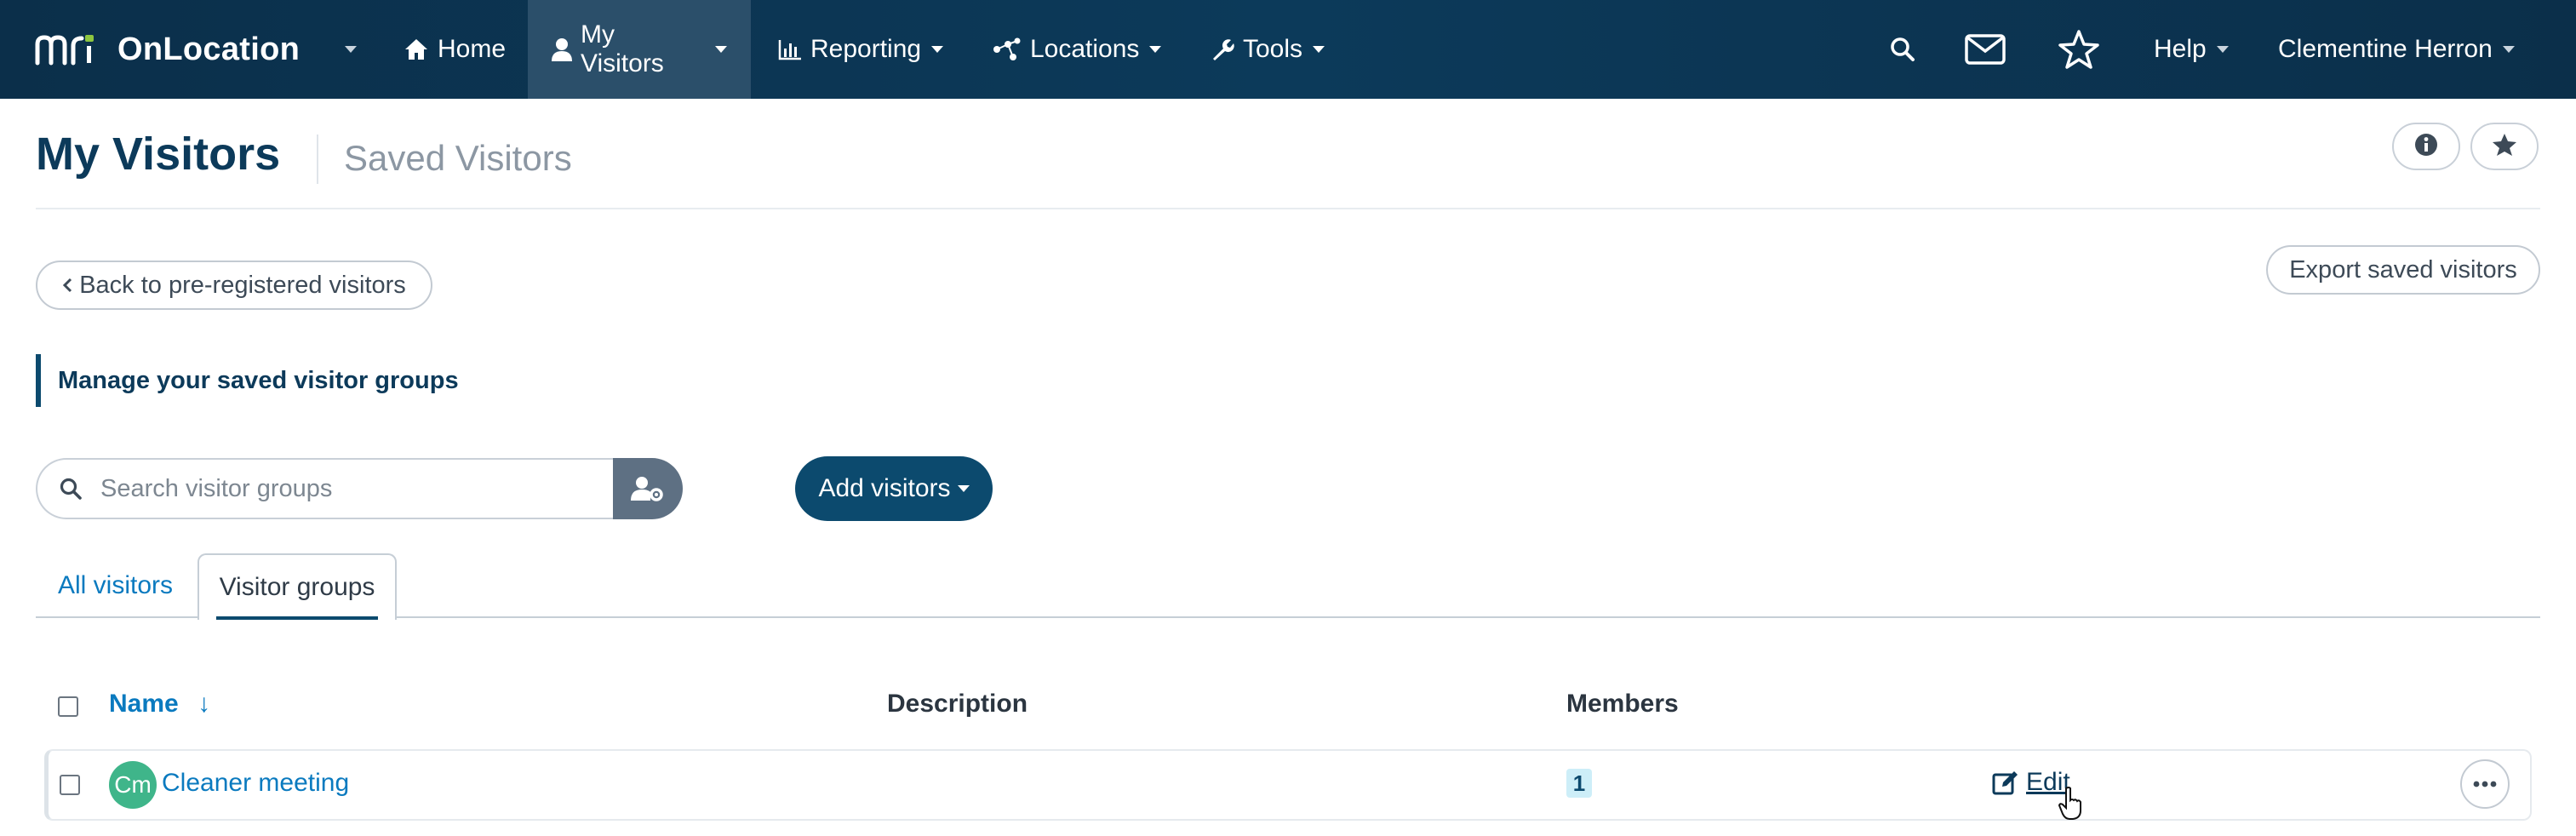 This screenshot has height=836, width=2576. What do you see at coordinates (1273, 49) in the screenshot?
I see `nav-tools-label: Tools` at bounding box center [1273, 49].